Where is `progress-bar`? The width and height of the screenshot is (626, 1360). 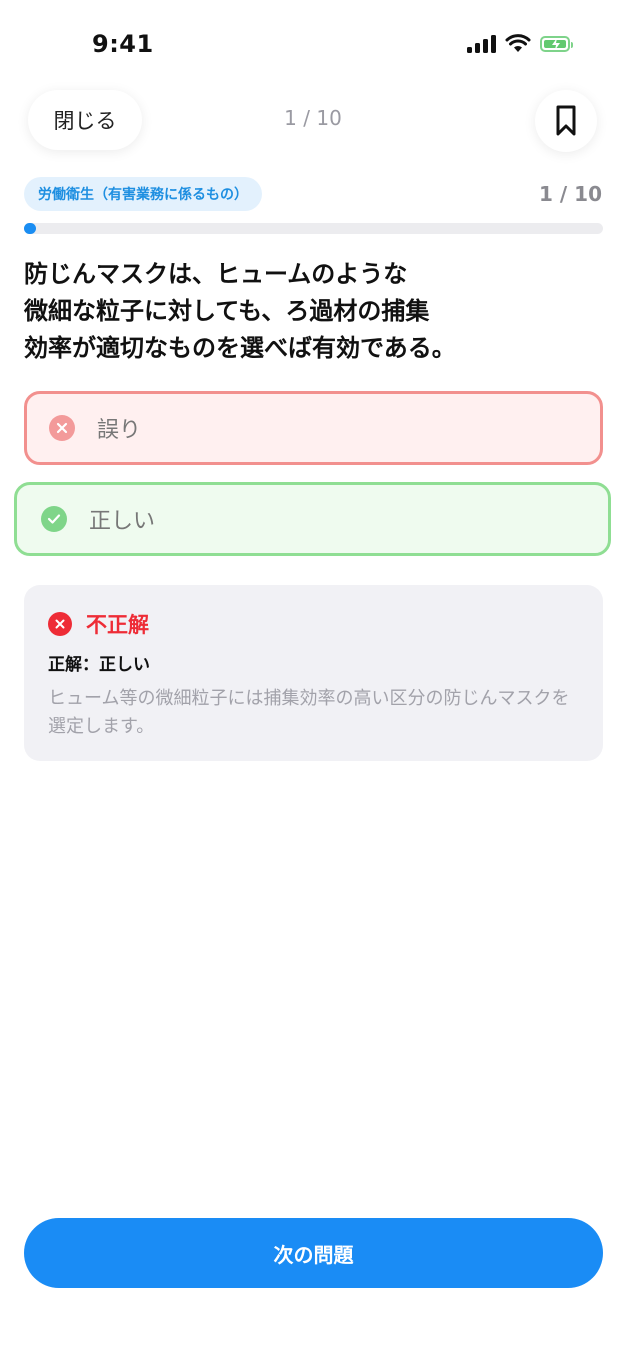
progress-bar is located at coordinates (313, 228).